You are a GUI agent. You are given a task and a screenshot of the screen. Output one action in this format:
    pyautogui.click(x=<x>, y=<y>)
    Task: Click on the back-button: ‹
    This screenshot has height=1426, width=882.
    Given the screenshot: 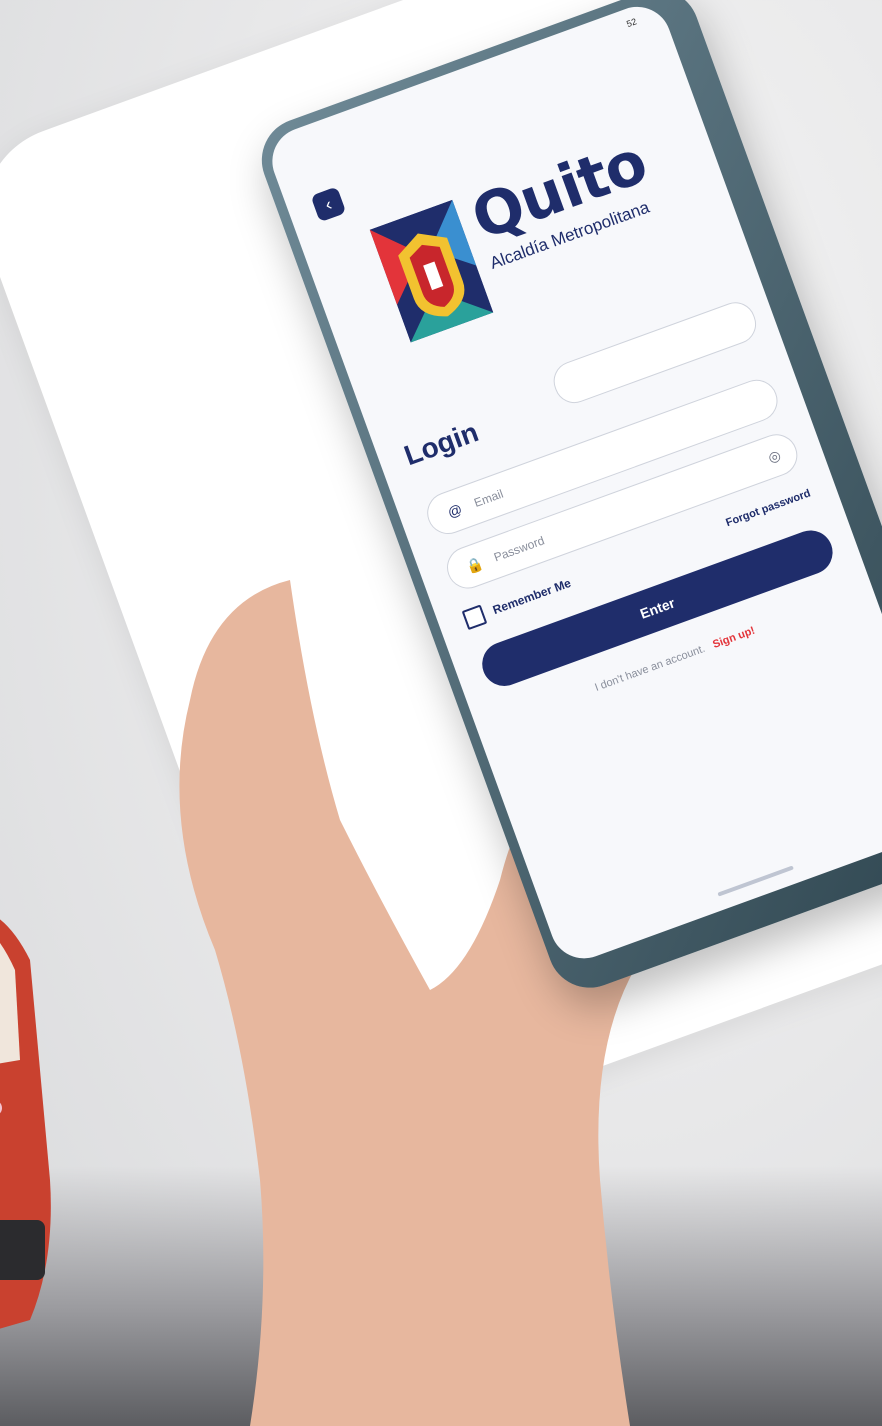 What is the action you would take?
    pyautogui.click(x=328, y=204)
    